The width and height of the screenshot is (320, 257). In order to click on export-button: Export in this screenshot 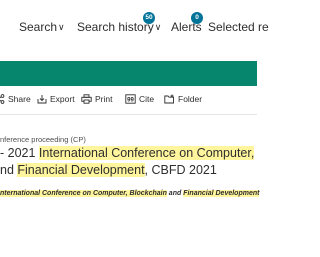, I will do `click(56, 99)`.